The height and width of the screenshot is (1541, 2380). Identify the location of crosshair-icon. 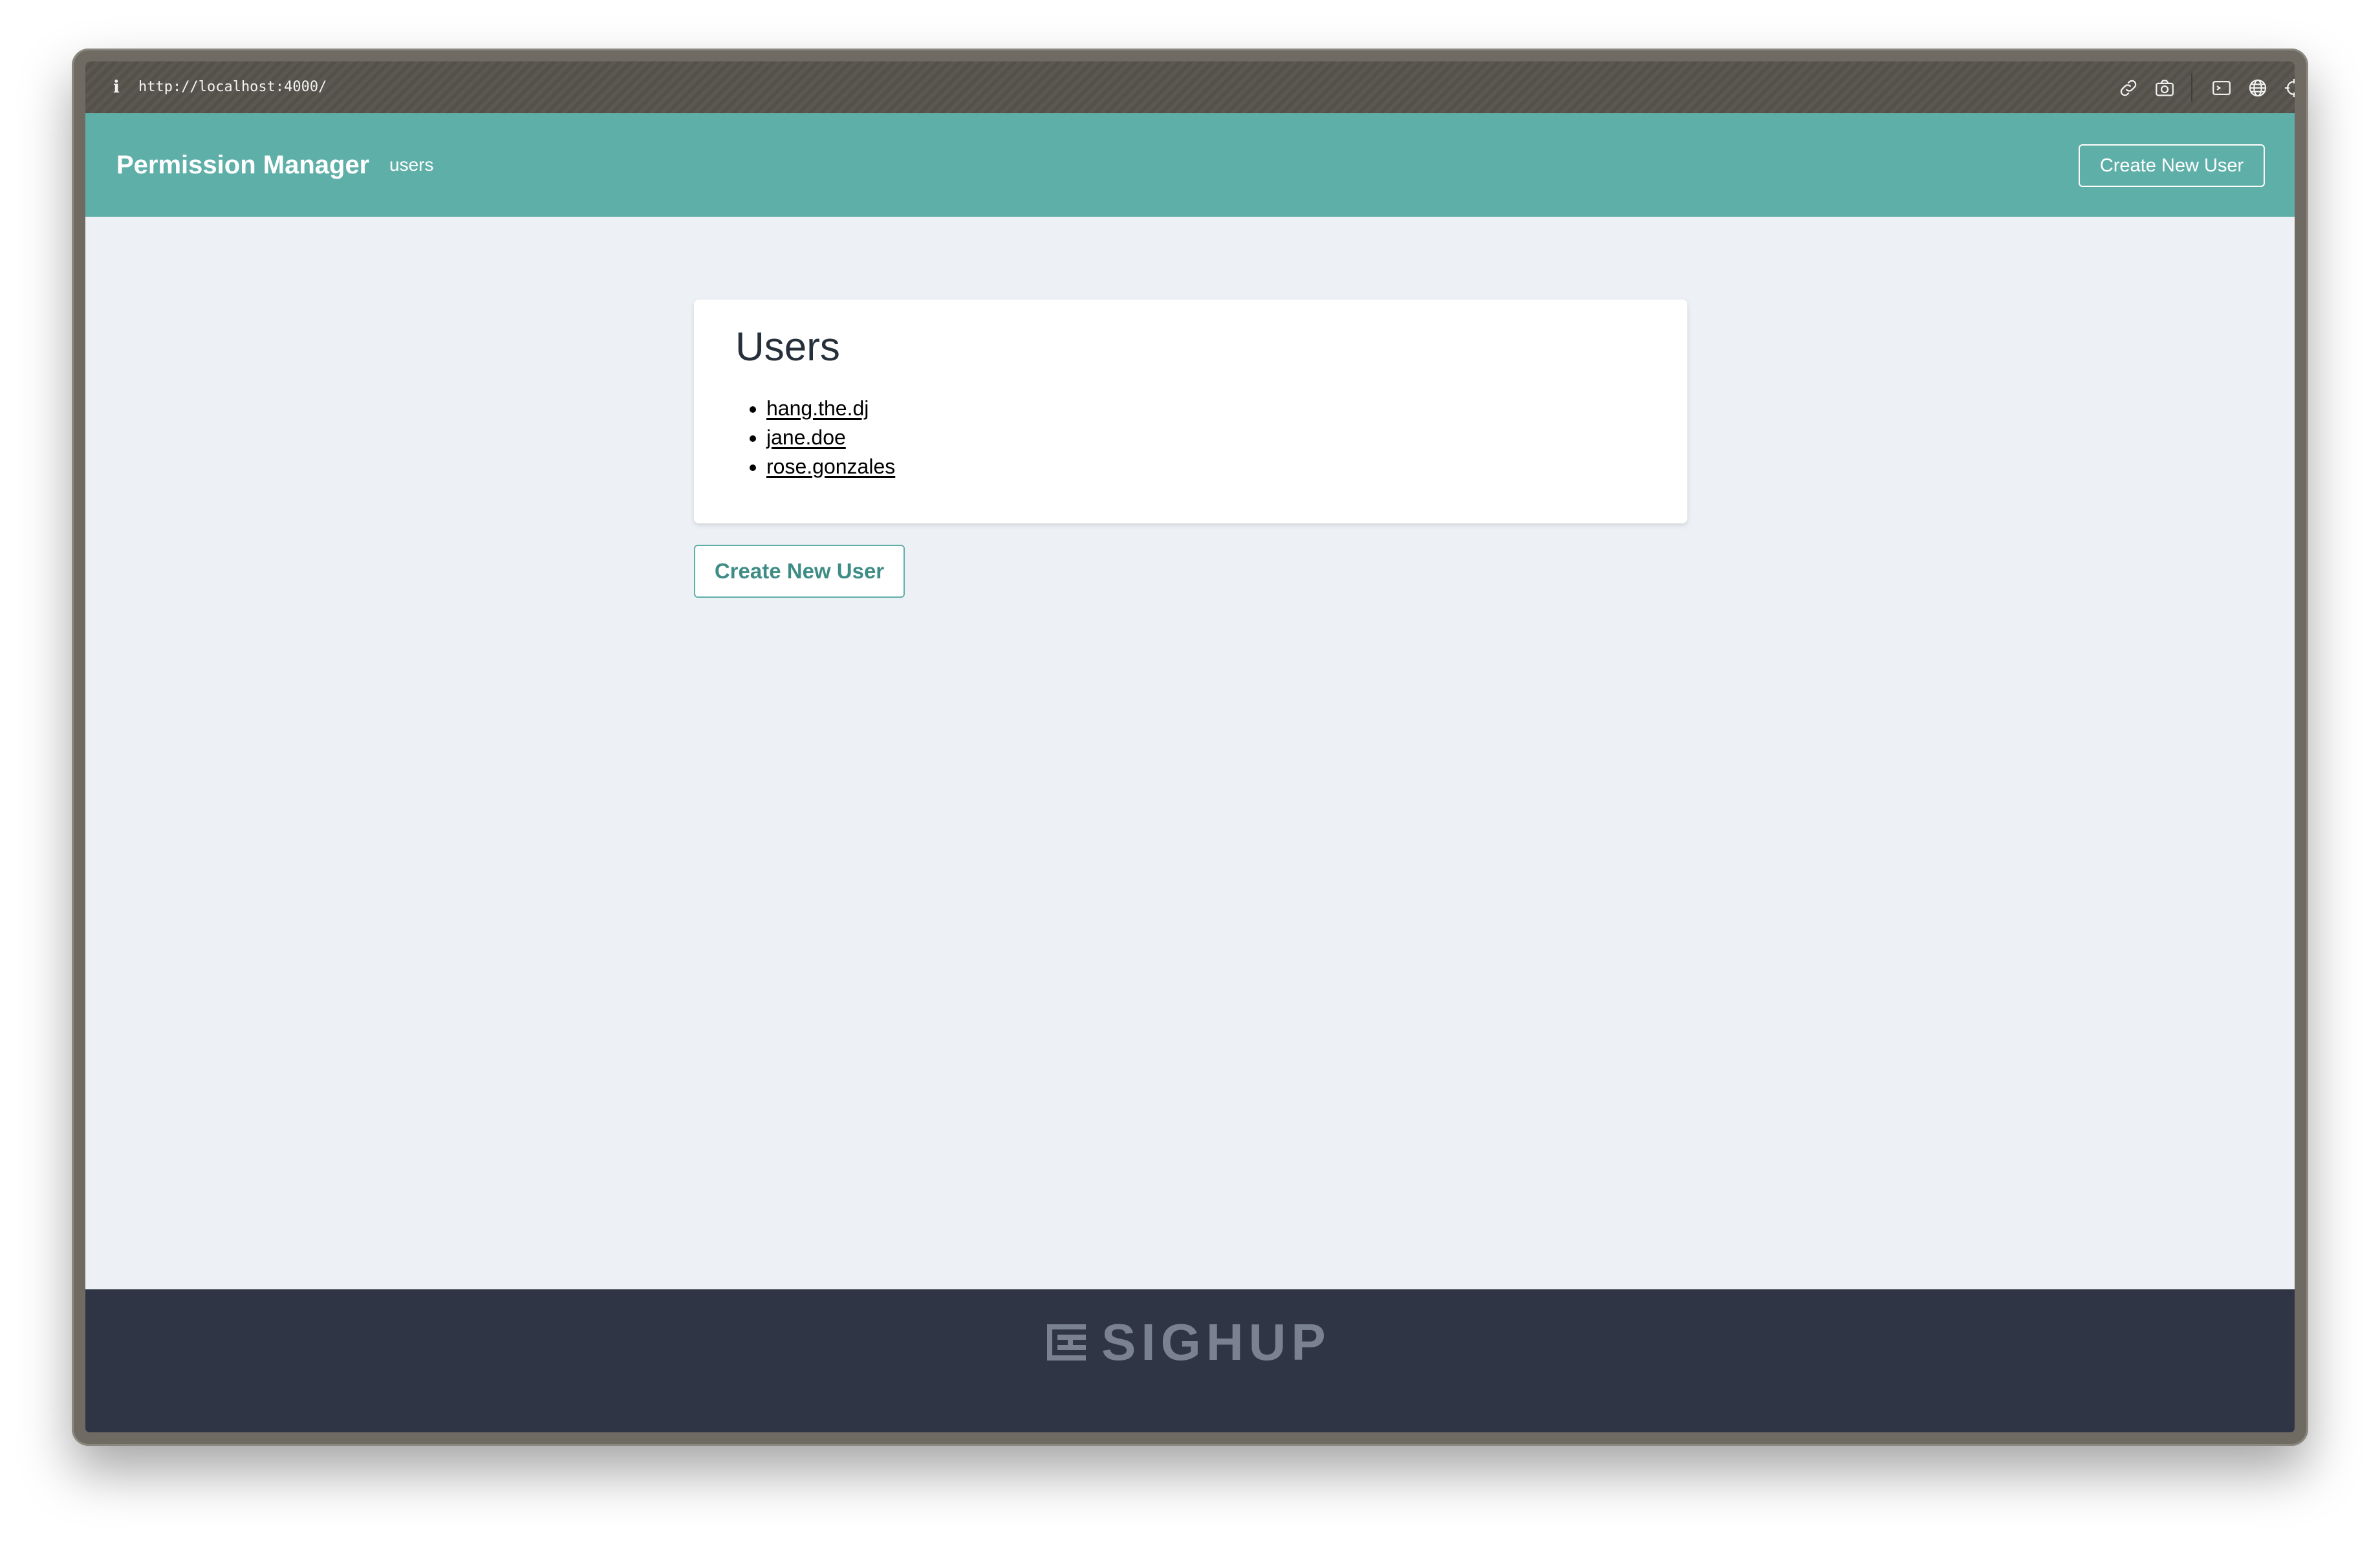
(2289, 88).